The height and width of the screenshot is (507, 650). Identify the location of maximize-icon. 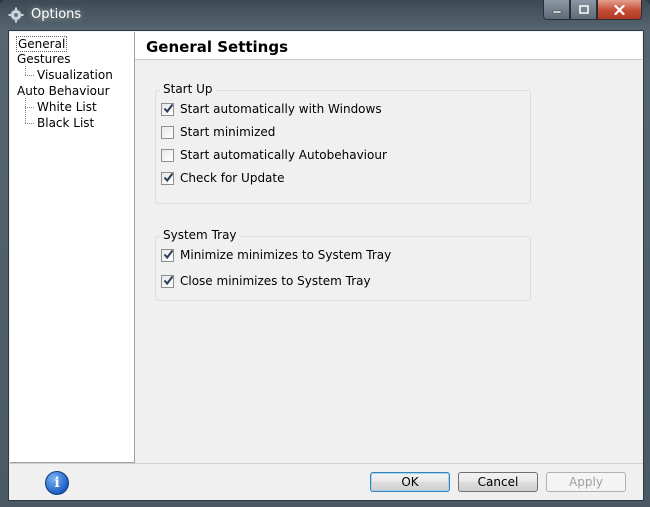
(583, 9).